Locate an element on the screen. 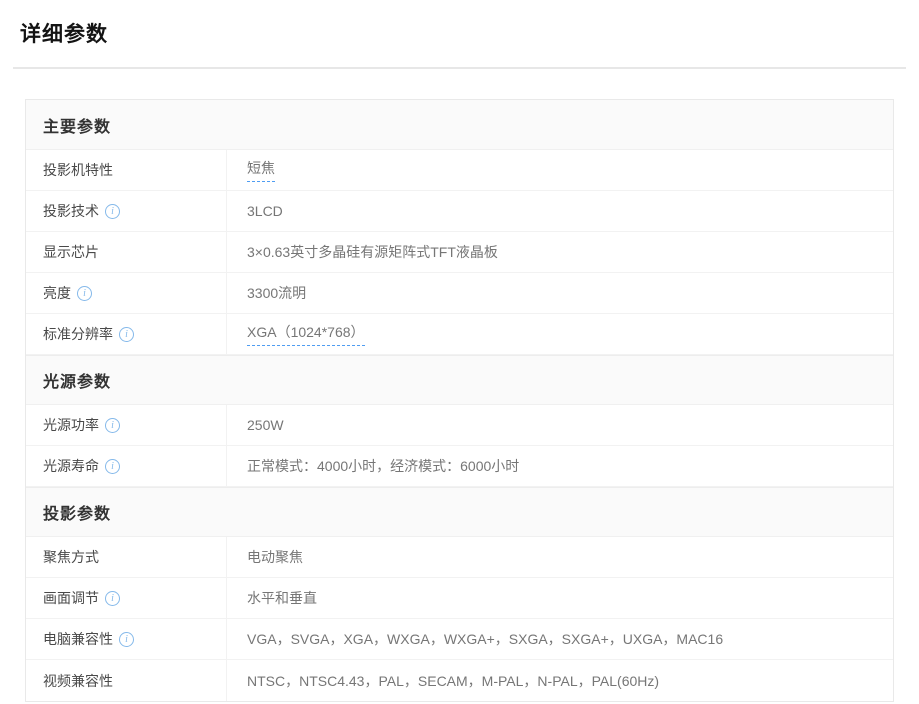  table-row-projector-feature: 投影机特性 短焦 is located at coordinates (459, 170).